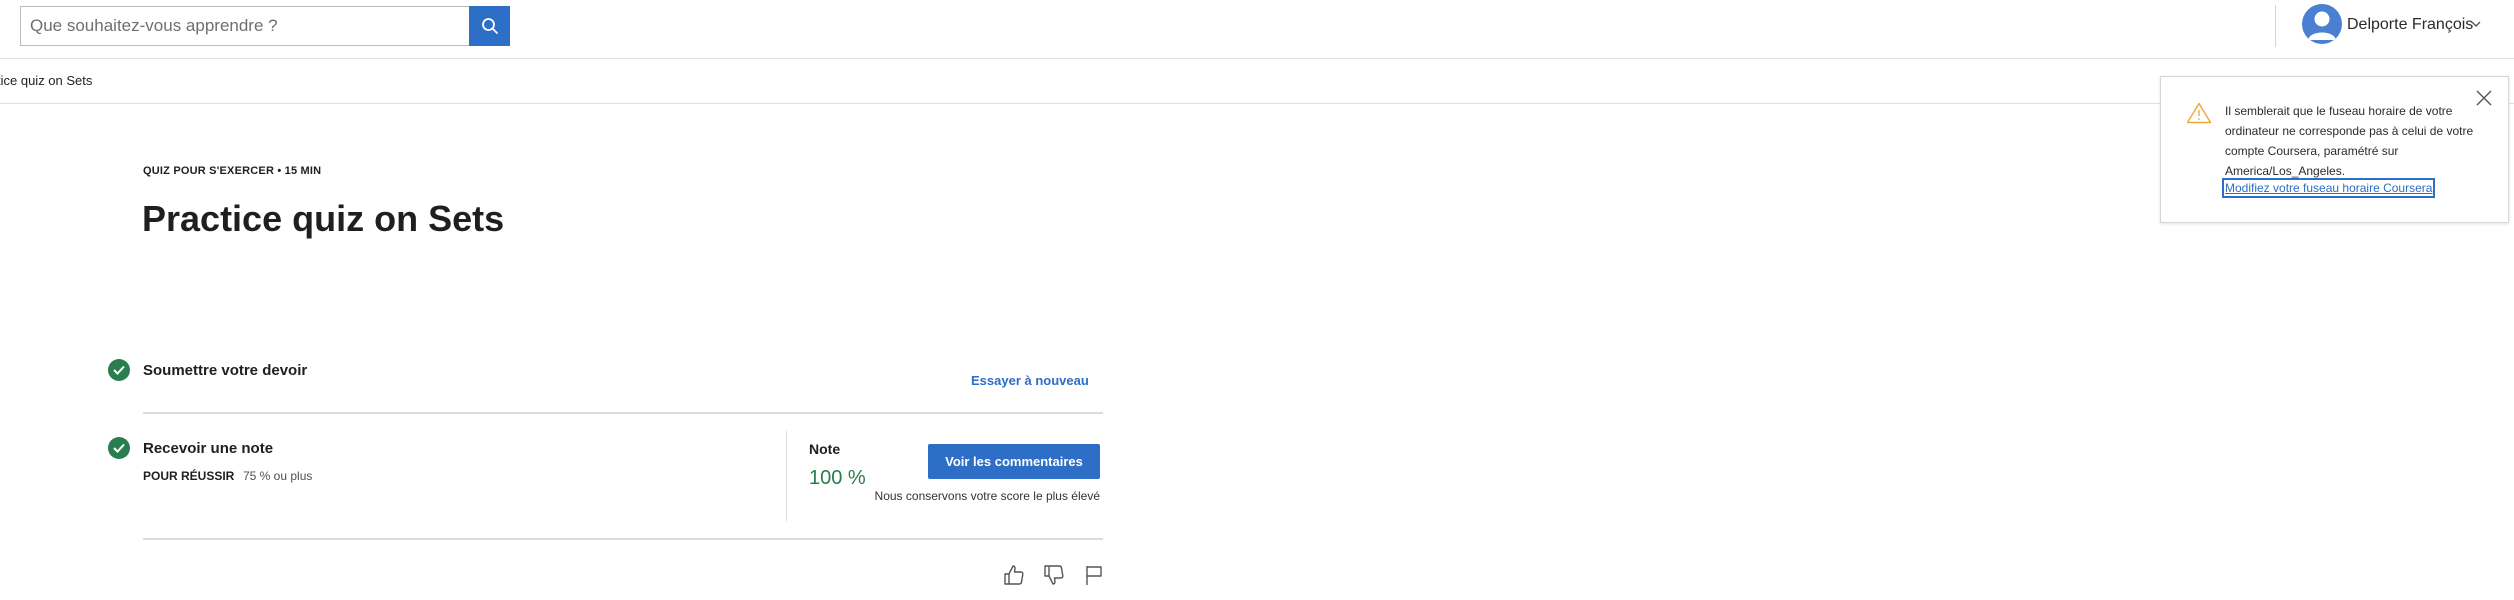 This screenshot has width=2514, height=600. What do you see at coordinates (837, 478) in the screenshot?
I see `grade-value: 100 %` at bounding box center [837, 478].